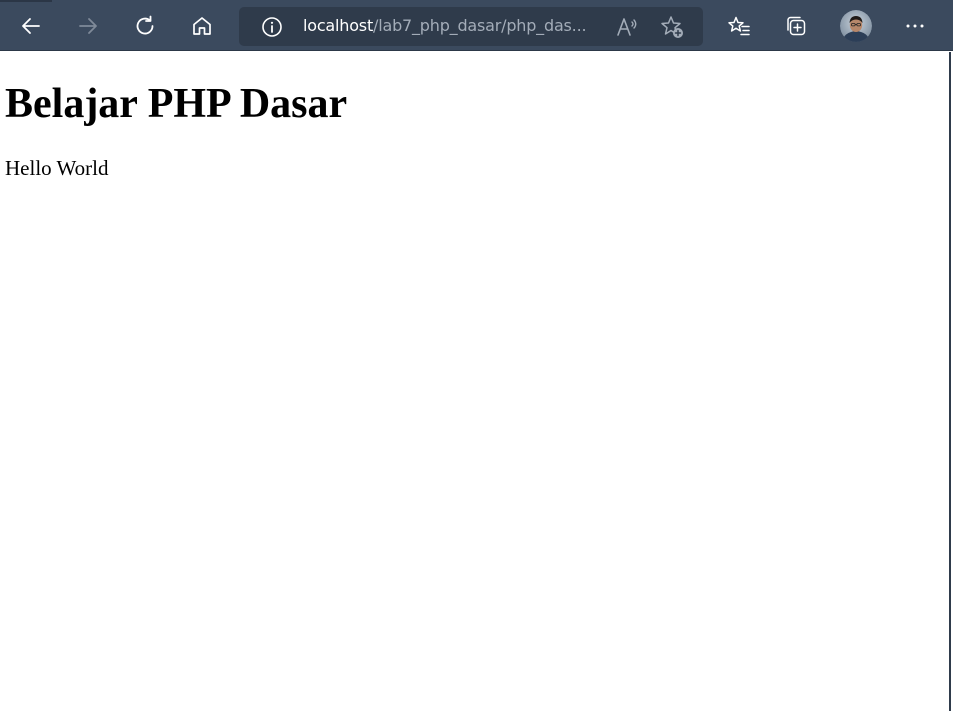 The image size is (953, 711). Describe the element at coordinates (672, 27) in the screenshot. I see `star-add-icon` at that location.